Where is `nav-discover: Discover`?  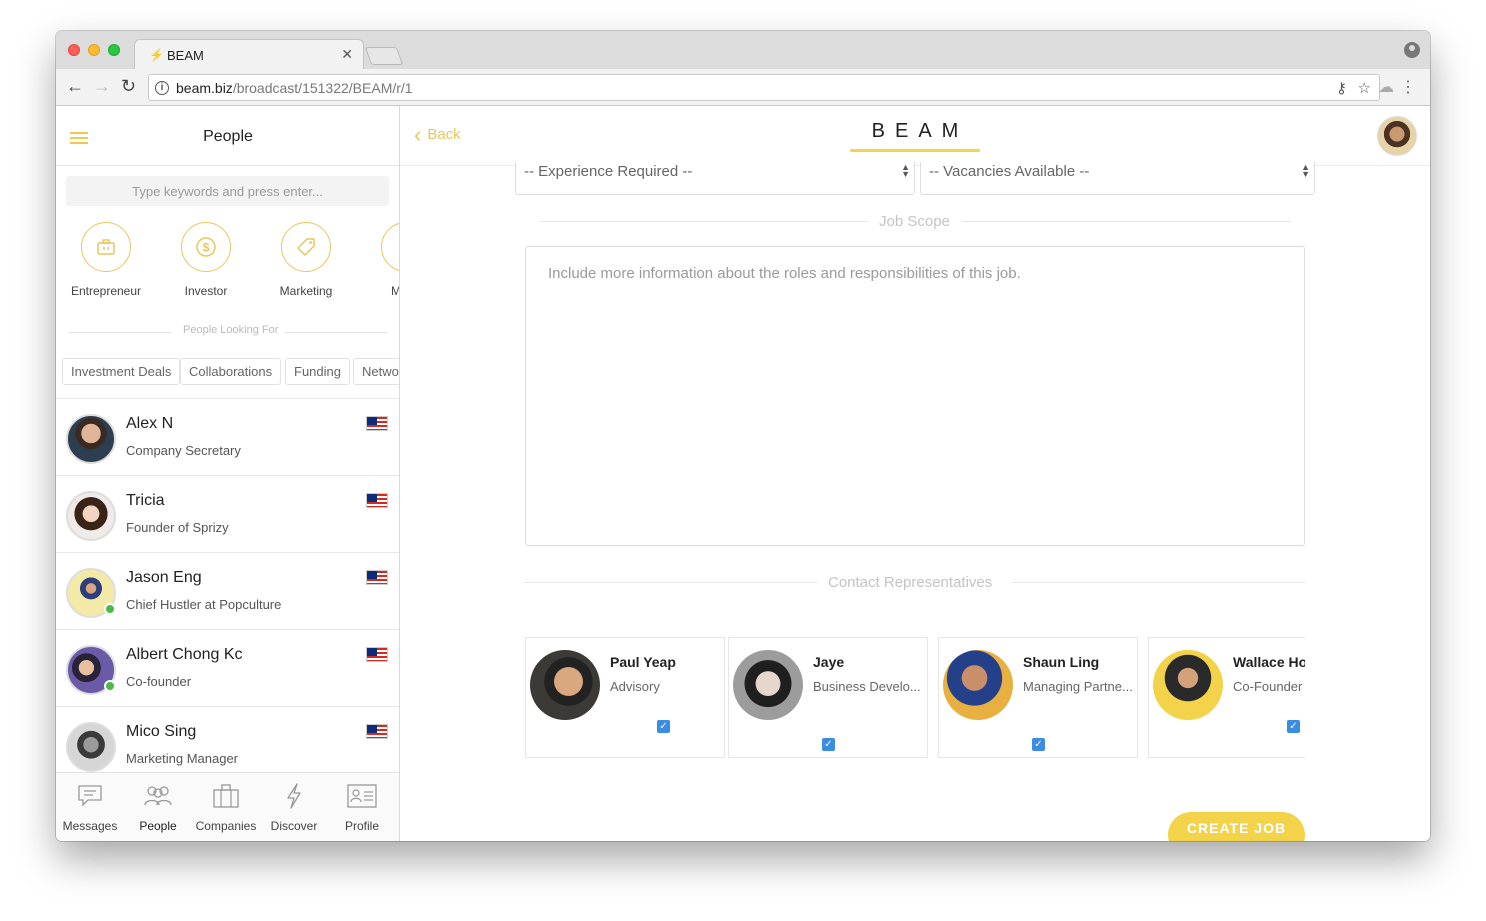 nav-discover: Discover is located at coordinates (294, 807).